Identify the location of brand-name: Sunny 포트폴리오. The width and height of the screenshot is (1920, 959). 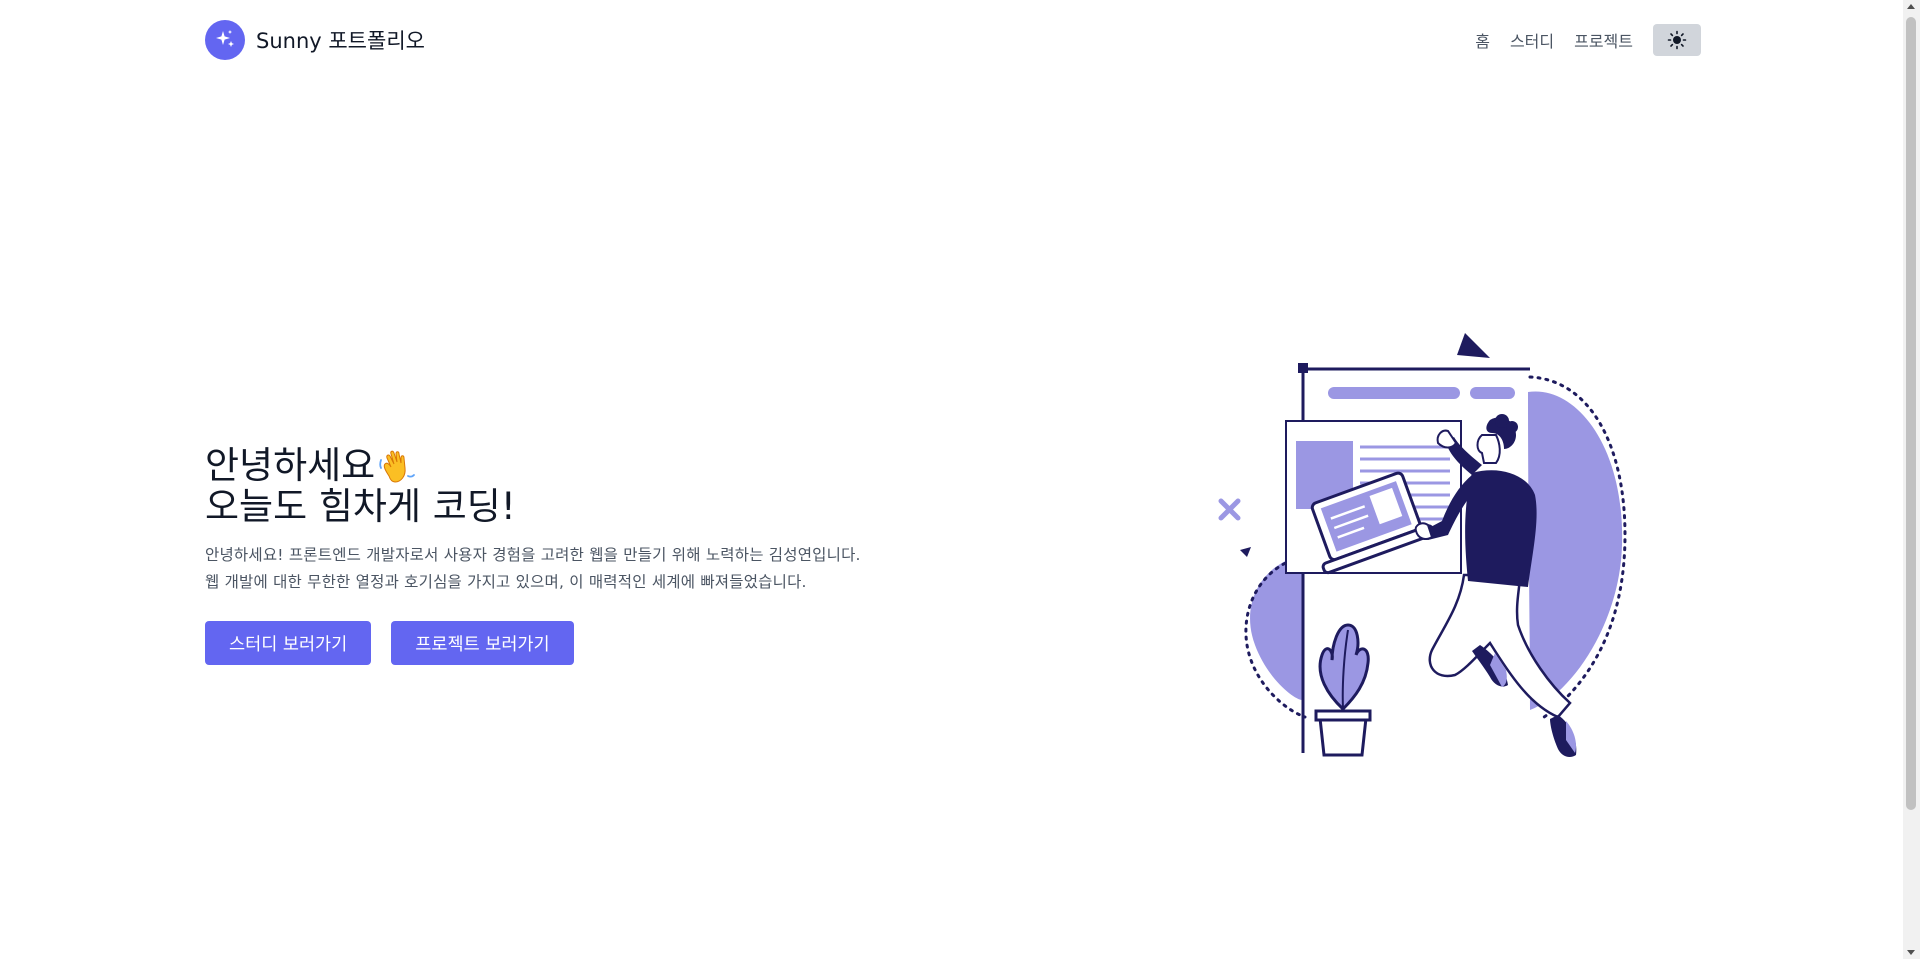
(340, 41).